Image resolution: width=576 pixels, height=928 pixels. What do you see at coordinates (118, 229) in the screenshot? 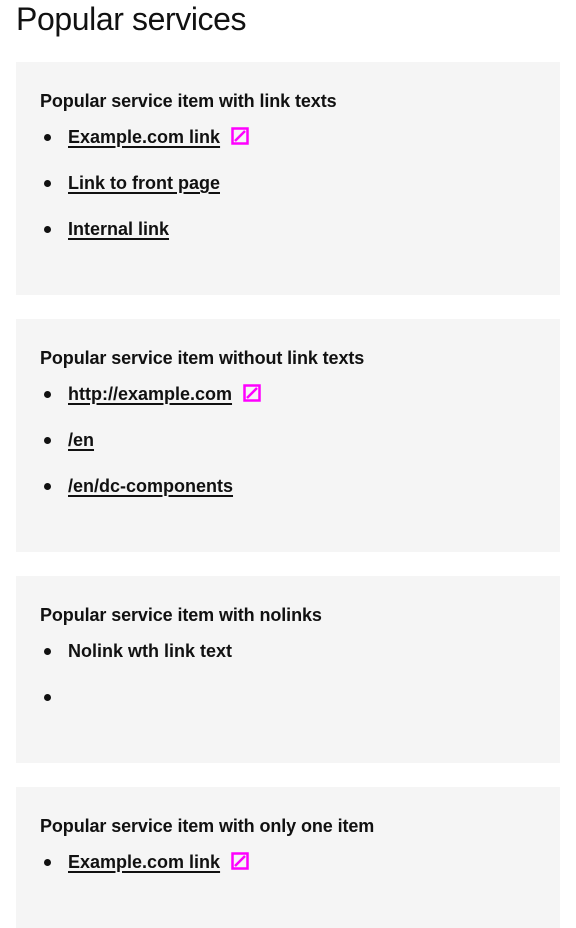
I see `internal-link: Internal link` at bounding box center [118, 229].